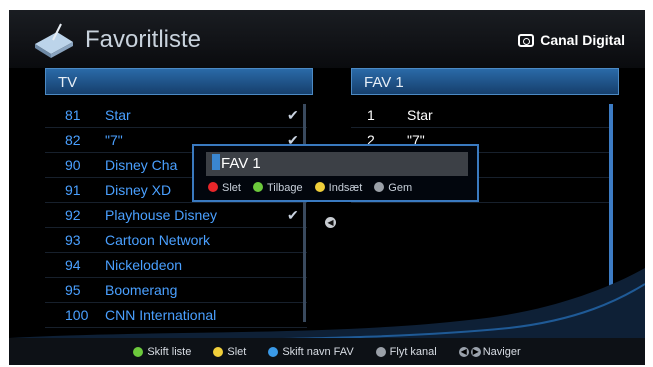  What do you see at coordinates (330, 222) in the screenshot?
I see `move-left-arrow-icon: ◀` at bounding box center [330, 222].